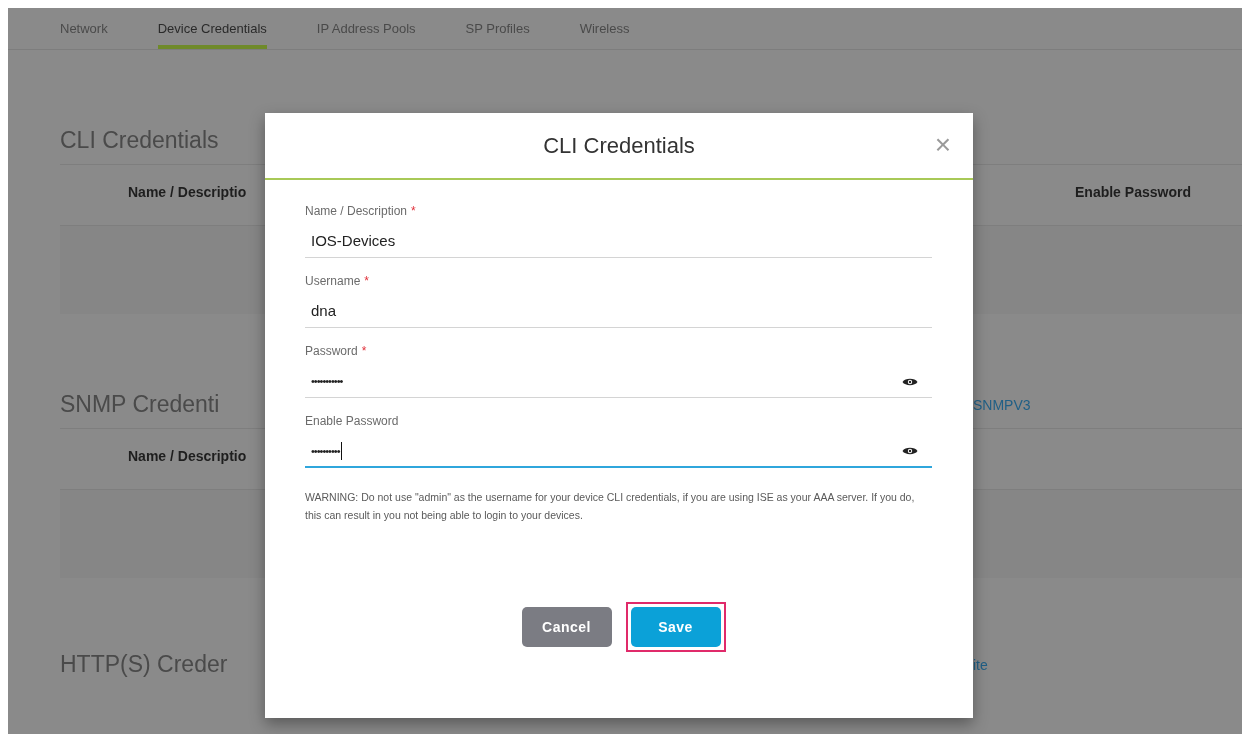 The height and width of the screenshot is (734, 1242). I want to click on input-value: •••••••••••, so click(327, 382).